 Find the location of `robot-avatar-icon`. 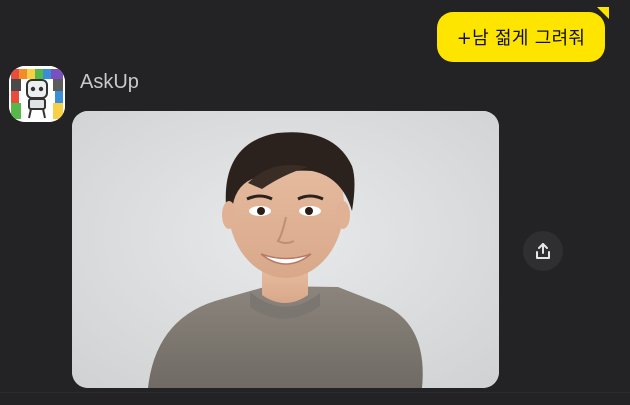

robot-avatar-icon is located at coordinates (37, 94).